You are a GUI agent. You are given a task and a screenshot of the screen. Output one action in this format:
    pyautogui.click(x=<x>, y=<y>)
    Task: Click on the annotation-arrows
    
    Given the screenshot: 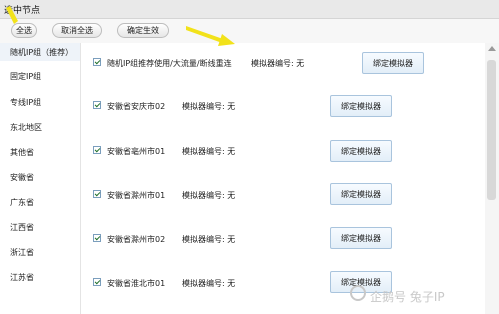 What is the action you would take?
    pyautogui.click(x=120, y=26)
    